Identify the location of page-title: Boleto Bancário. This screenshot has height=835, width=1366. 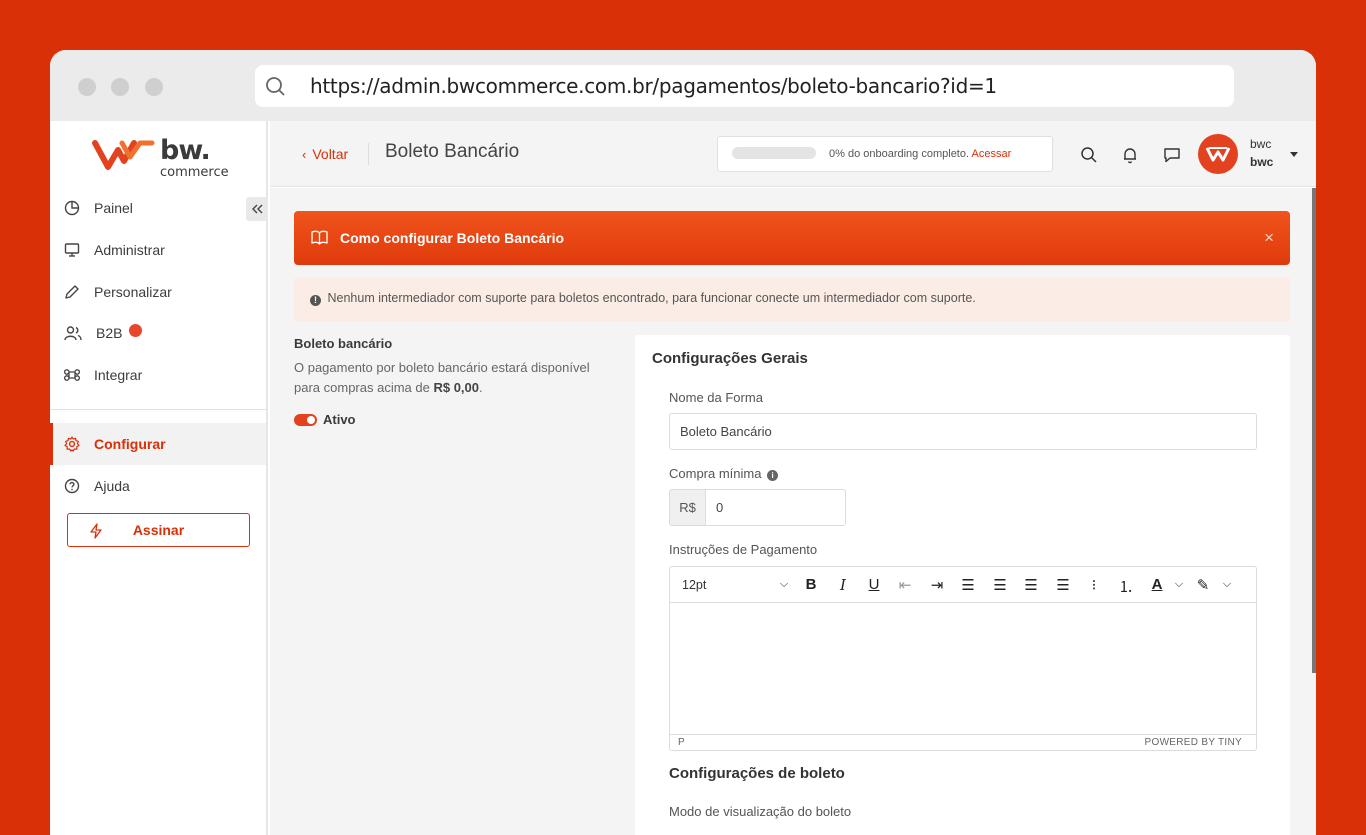
(452, 151).